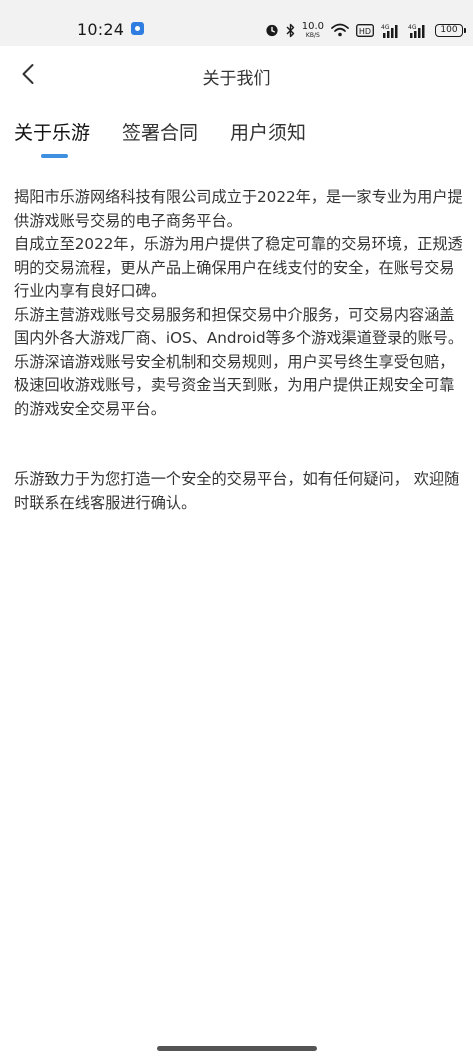 This screenshot has height=1060, width=473. What do you see at coordinates (52, 131) in the screenshot?
I see `tab-about: 关于乐游` at bounding box center [52, 131].